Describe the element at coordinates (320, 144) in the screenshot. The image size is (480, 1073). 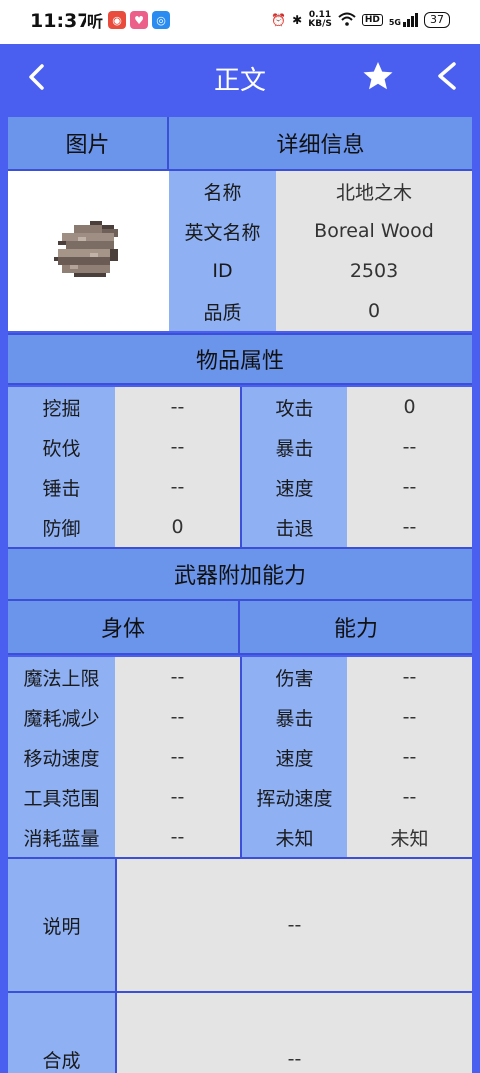
I see `detail-header: 详细信息` at that location.